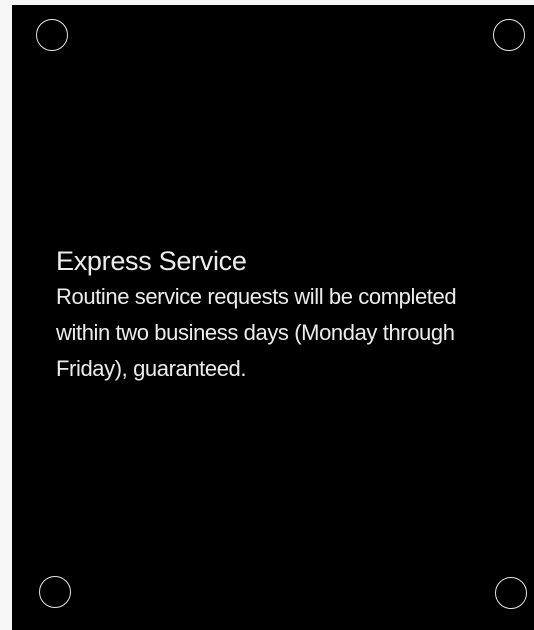 This screenshot has width=534, height=630. Describe the element at coordinates (151, 368) in the screenshot. I see `description-line-3: Friday), guaranteed.` at that location.